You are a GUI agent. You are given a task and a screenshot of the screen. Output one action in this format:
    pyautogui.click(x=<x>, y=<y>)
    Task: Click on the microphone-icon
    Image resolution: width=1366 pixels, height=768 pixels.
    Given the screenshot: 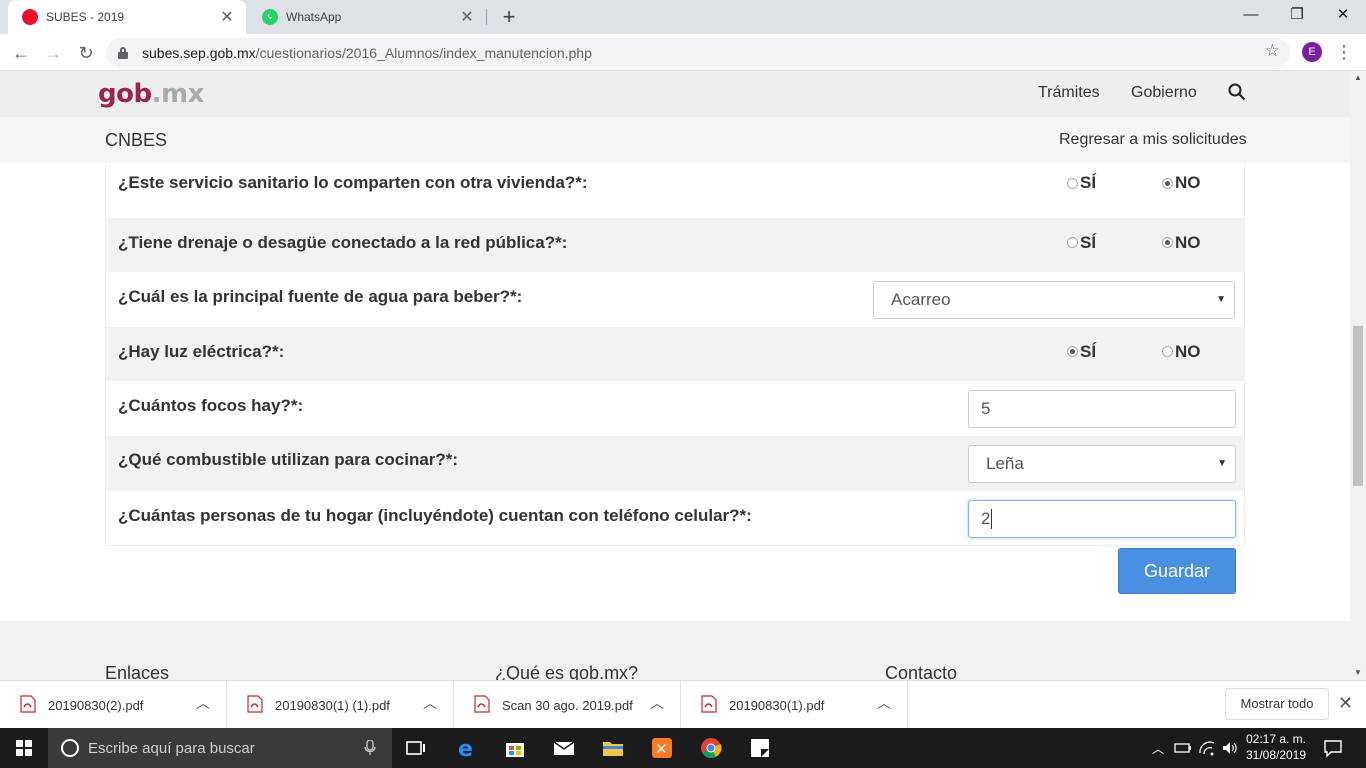 What is the action you would take?
    pyautogui.click(x=370, y=748)
    